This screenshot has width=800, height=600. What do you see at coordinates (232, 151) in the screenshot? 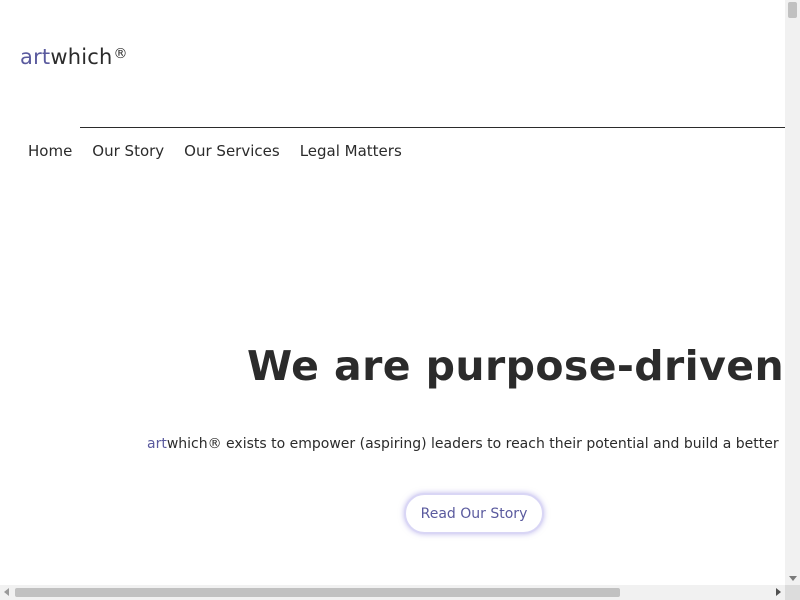
I see `nav-item-our-services: Our Services` at bounding box center [232, 151].